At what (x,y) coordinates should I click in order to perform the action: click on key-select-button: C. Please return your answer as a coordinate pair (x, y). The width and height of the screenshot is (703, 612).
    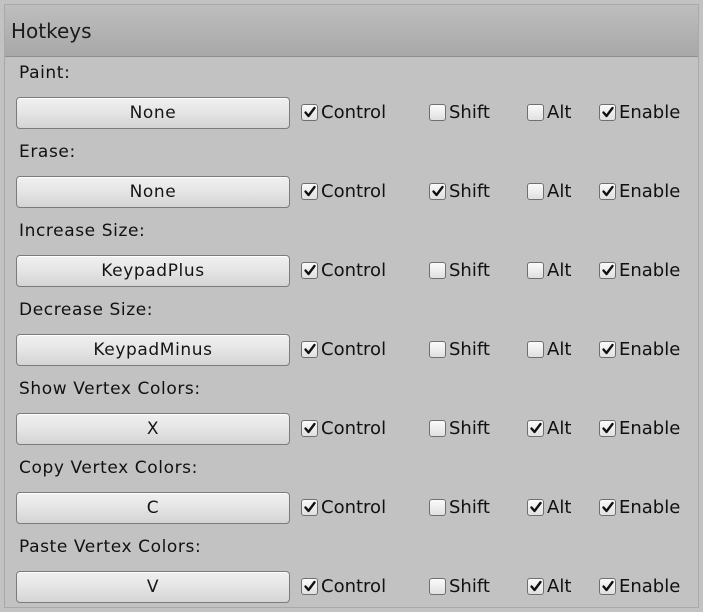
    Looking at the image, I should click on (153, 508).